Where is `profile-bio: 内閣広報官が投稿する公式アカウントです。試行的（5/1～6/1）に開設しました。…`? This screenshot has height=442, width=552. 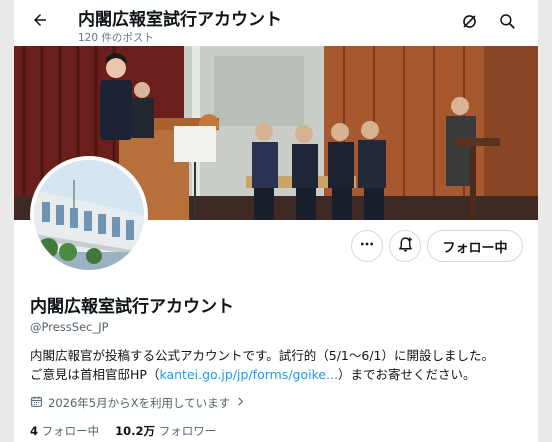 profile-bio: 内閣広報官が投稿する公式アカウントです。試行的（5/1～6/1）に開設しました。… is located at coordinates (280, 365).